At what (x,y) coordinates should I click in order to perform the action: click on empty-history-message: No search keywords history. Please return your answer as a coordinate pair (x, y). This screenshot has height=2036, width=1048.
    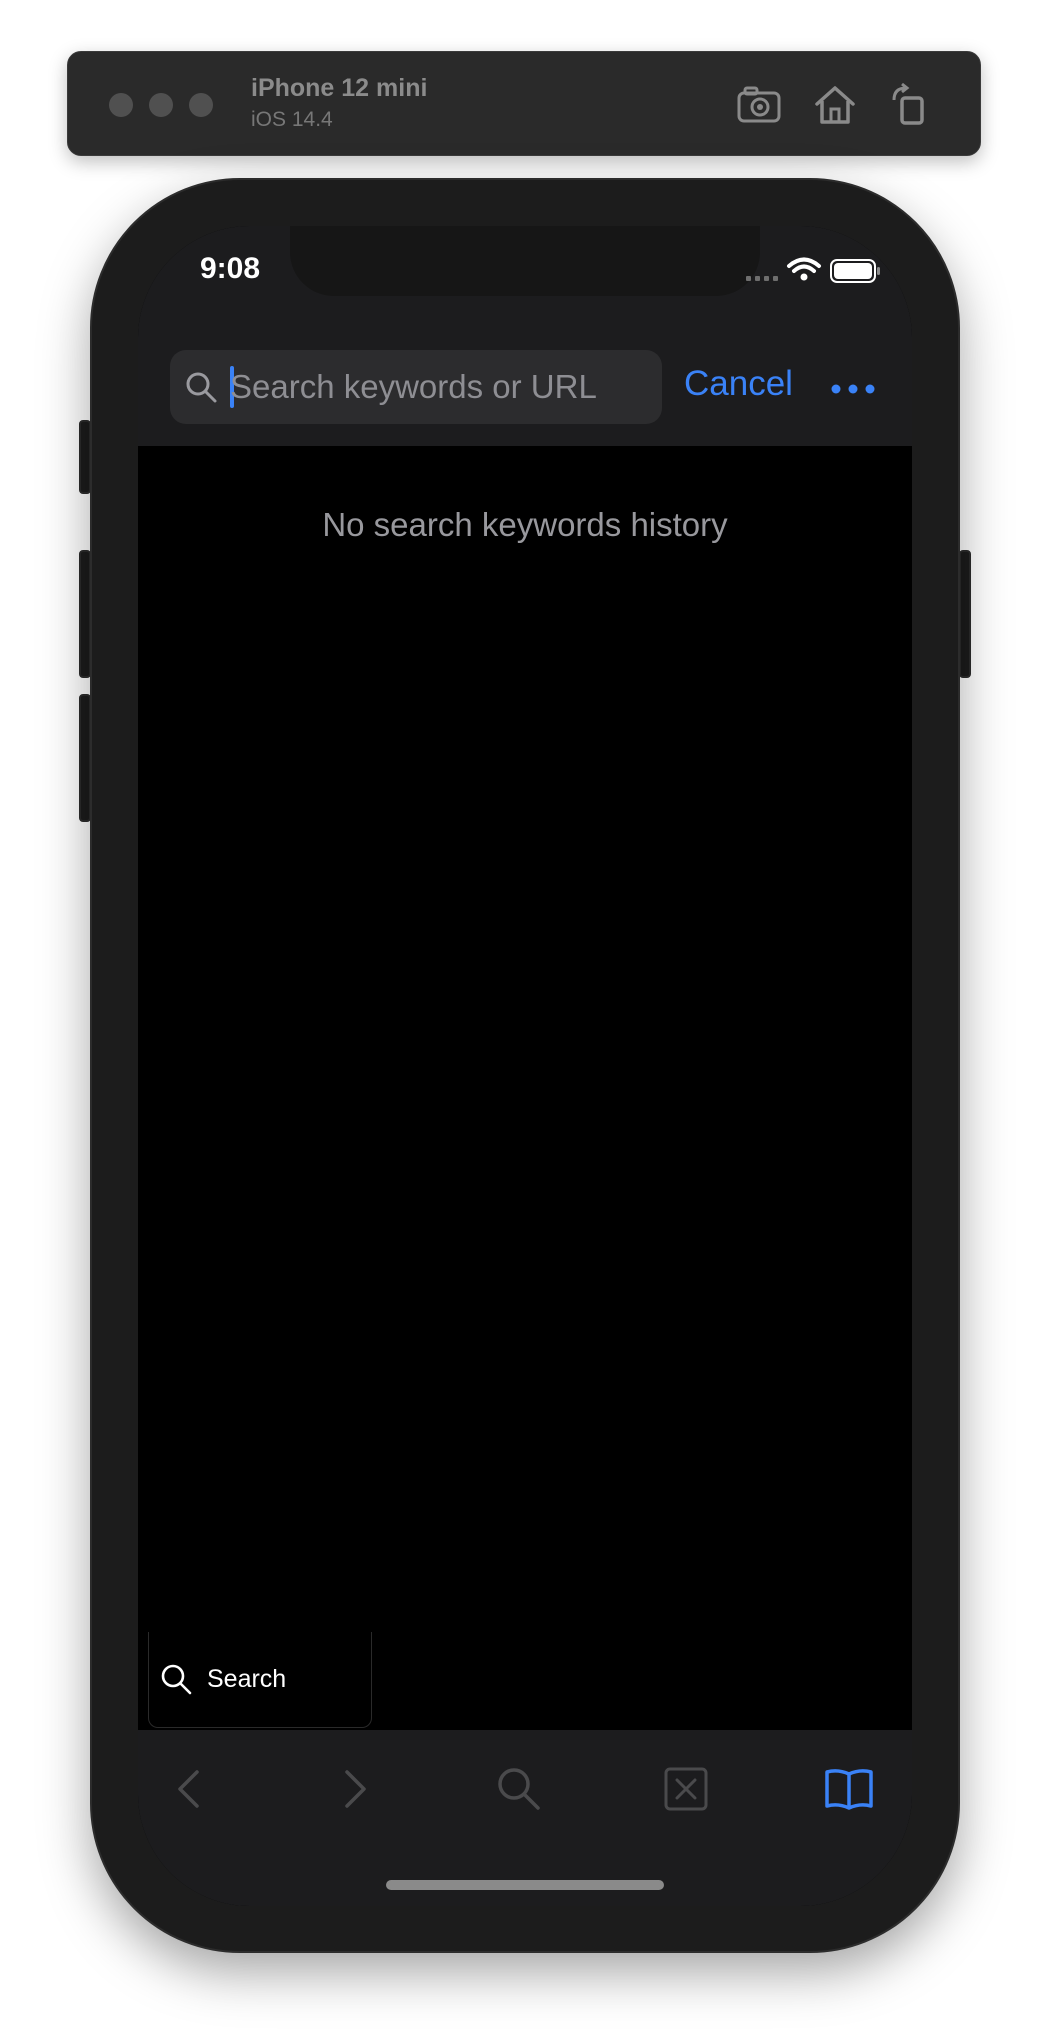
    Looking at the image, I should click on (525, 524).